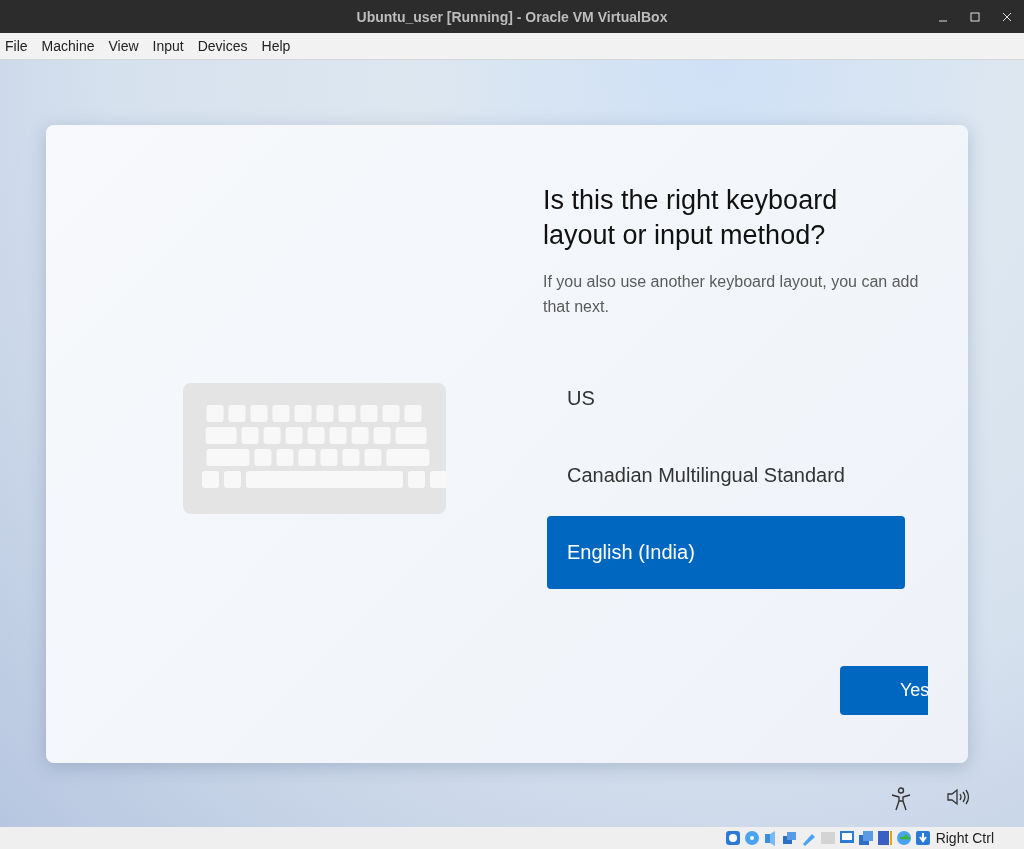 The height and width of the screenshot is (849, 1024). I want to click on network-icon, so click(789, 838).